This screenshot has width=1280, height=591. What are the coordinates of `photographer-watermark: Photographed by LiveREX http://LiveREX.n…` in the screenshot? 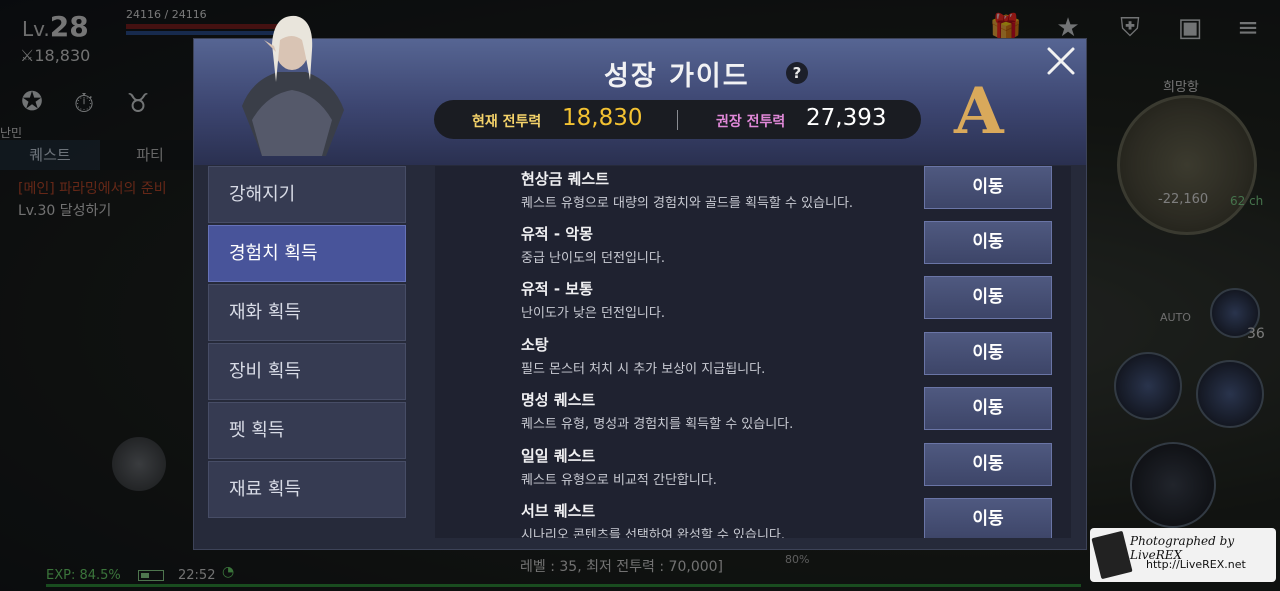 It's located at (1183, 555).